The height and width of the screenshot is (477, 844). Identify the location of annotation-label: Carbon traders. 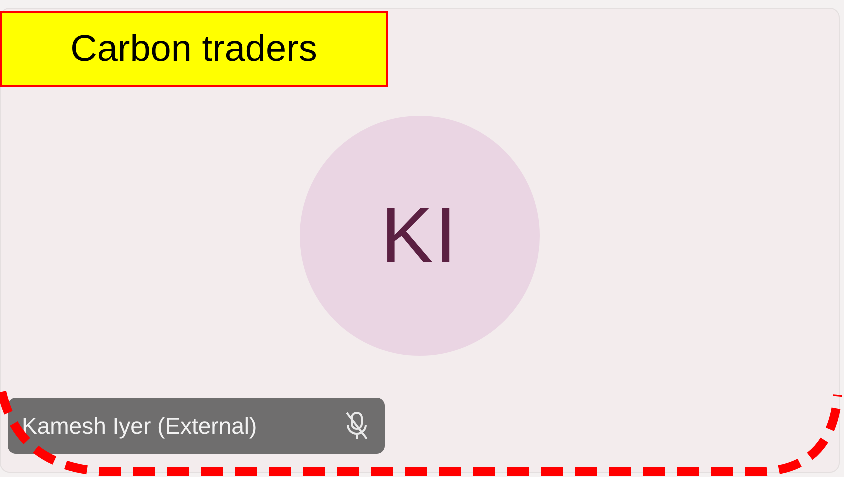
(194, 49).